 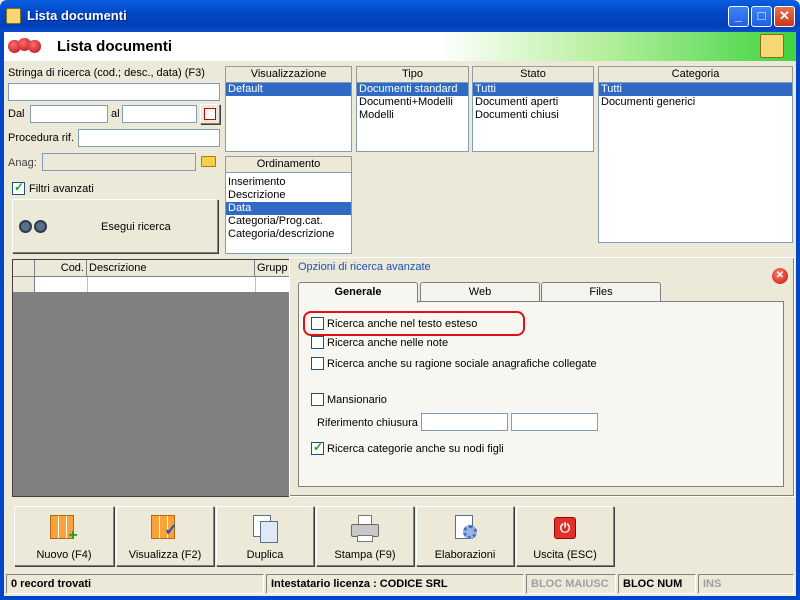 What do you see at coordinates (288, 221) in the screenshot?
I see `list-item: Categoria/Prog.cat.` at bounding box center [288, 221].